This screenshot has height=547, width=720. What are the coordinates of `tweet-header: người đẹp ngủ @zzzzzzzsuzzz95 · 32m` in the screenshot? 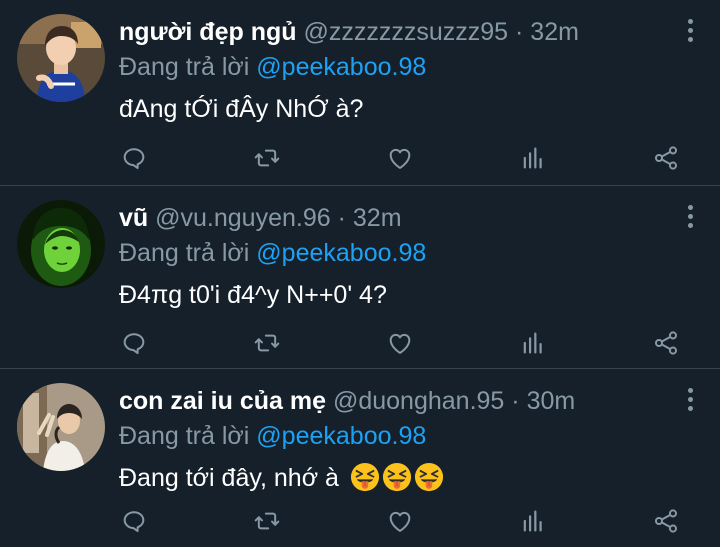 It's located at (389, 32).